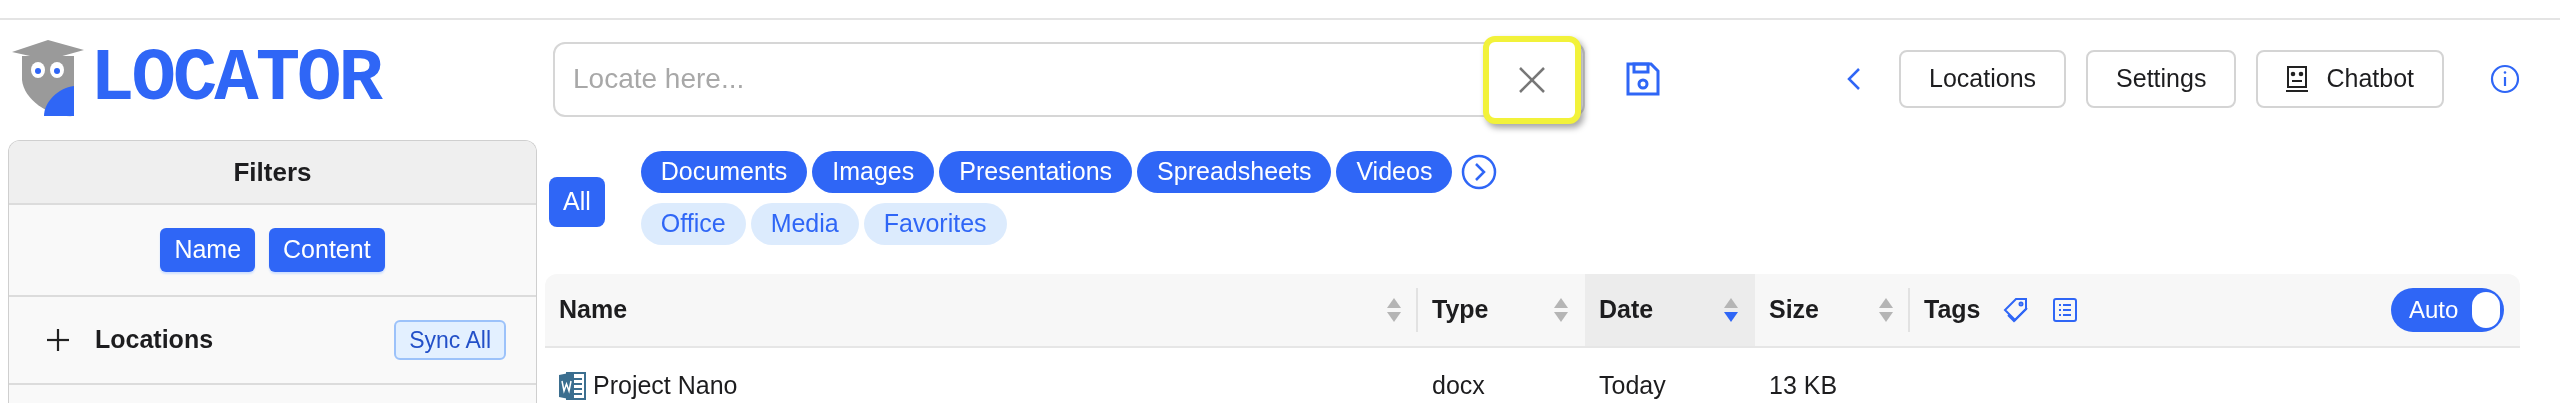 Image resolution: width=2560 pixels, height=403 pixels. What do you see at coordinates (1458, 385) in the screenshot?
I see `table-cell-text: docx` at bounding box center [1458, 385].